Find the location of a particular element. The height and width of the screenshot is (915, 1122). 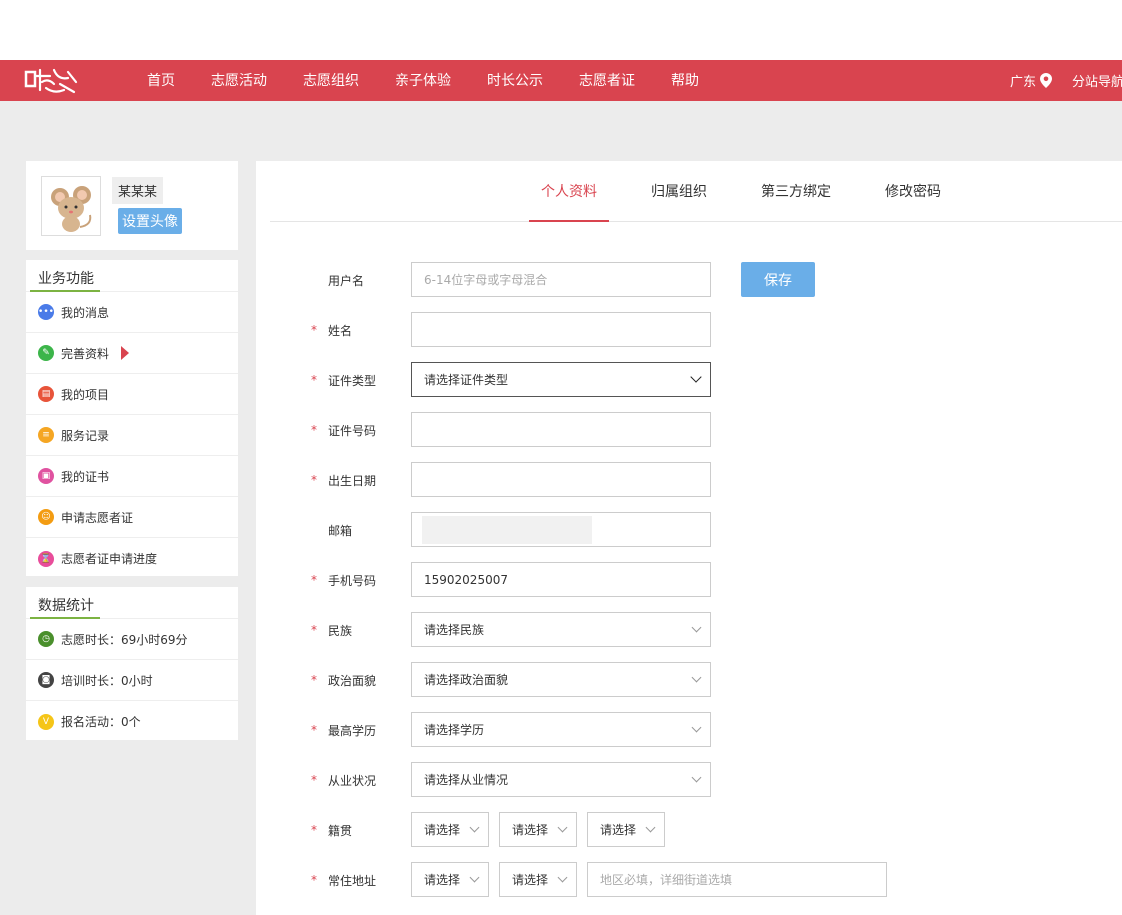

menu-application-progress: ⌛ 志愿者证申请进度 is located at coordinates (132, 558).